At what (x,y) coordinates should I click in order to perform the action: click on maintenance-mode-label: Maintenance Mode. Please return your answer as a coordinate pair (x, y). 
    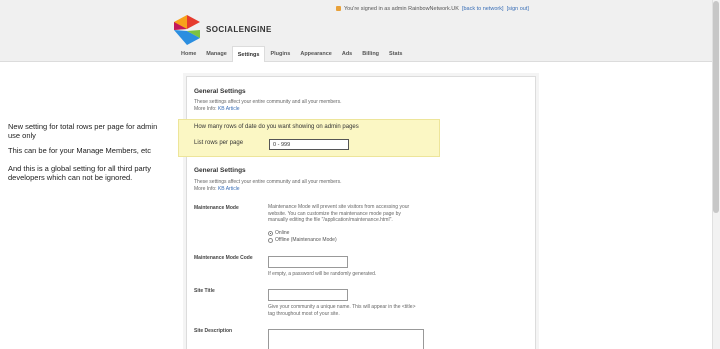
    Looking at the image, I should click on (216, 208).